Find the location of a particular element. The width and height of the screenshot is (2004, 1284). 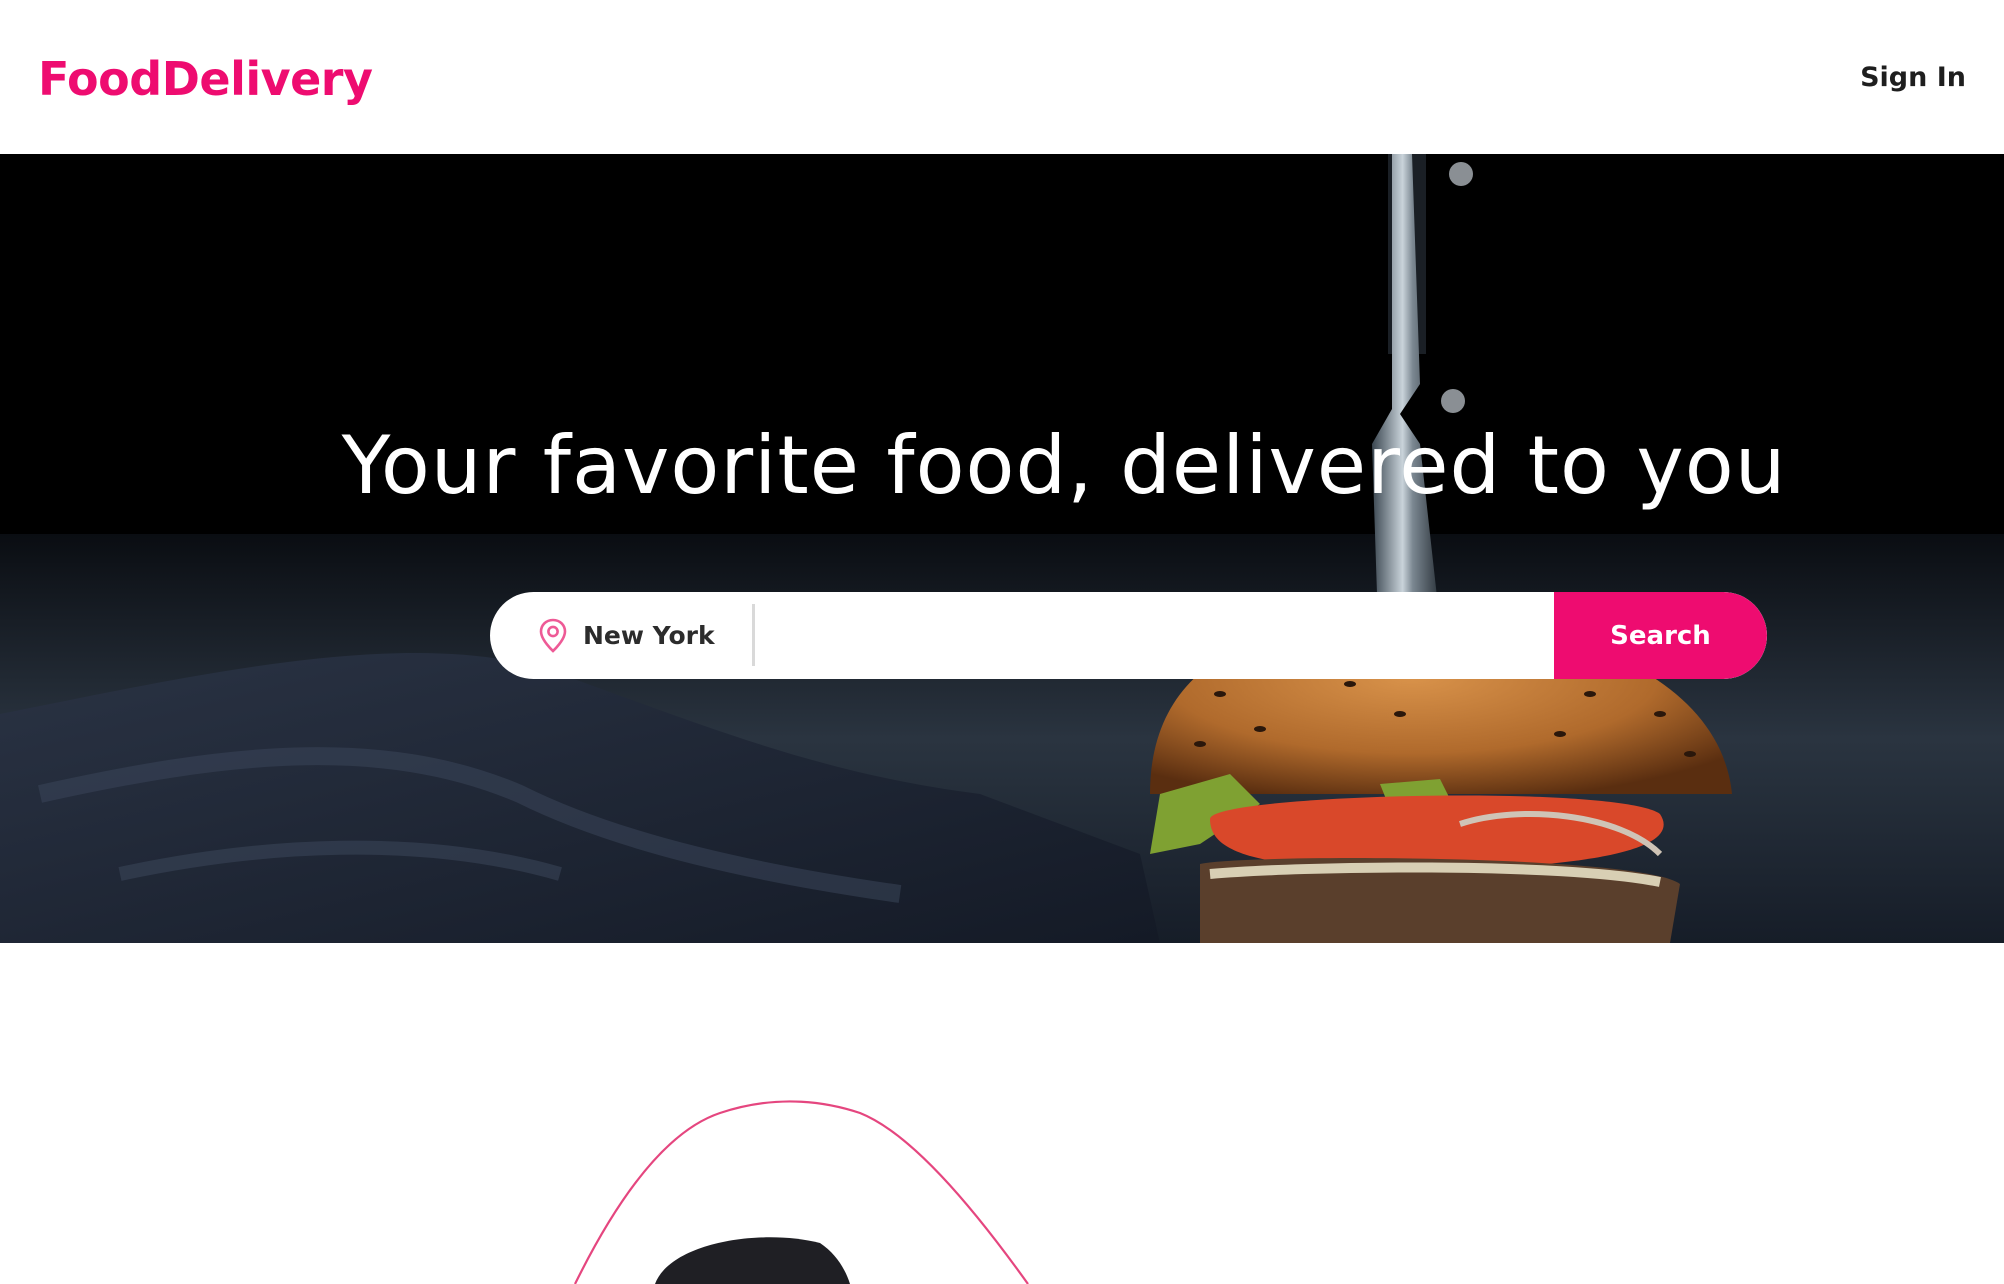

search-bar: New York Search is located at coordinates (1128, 635).